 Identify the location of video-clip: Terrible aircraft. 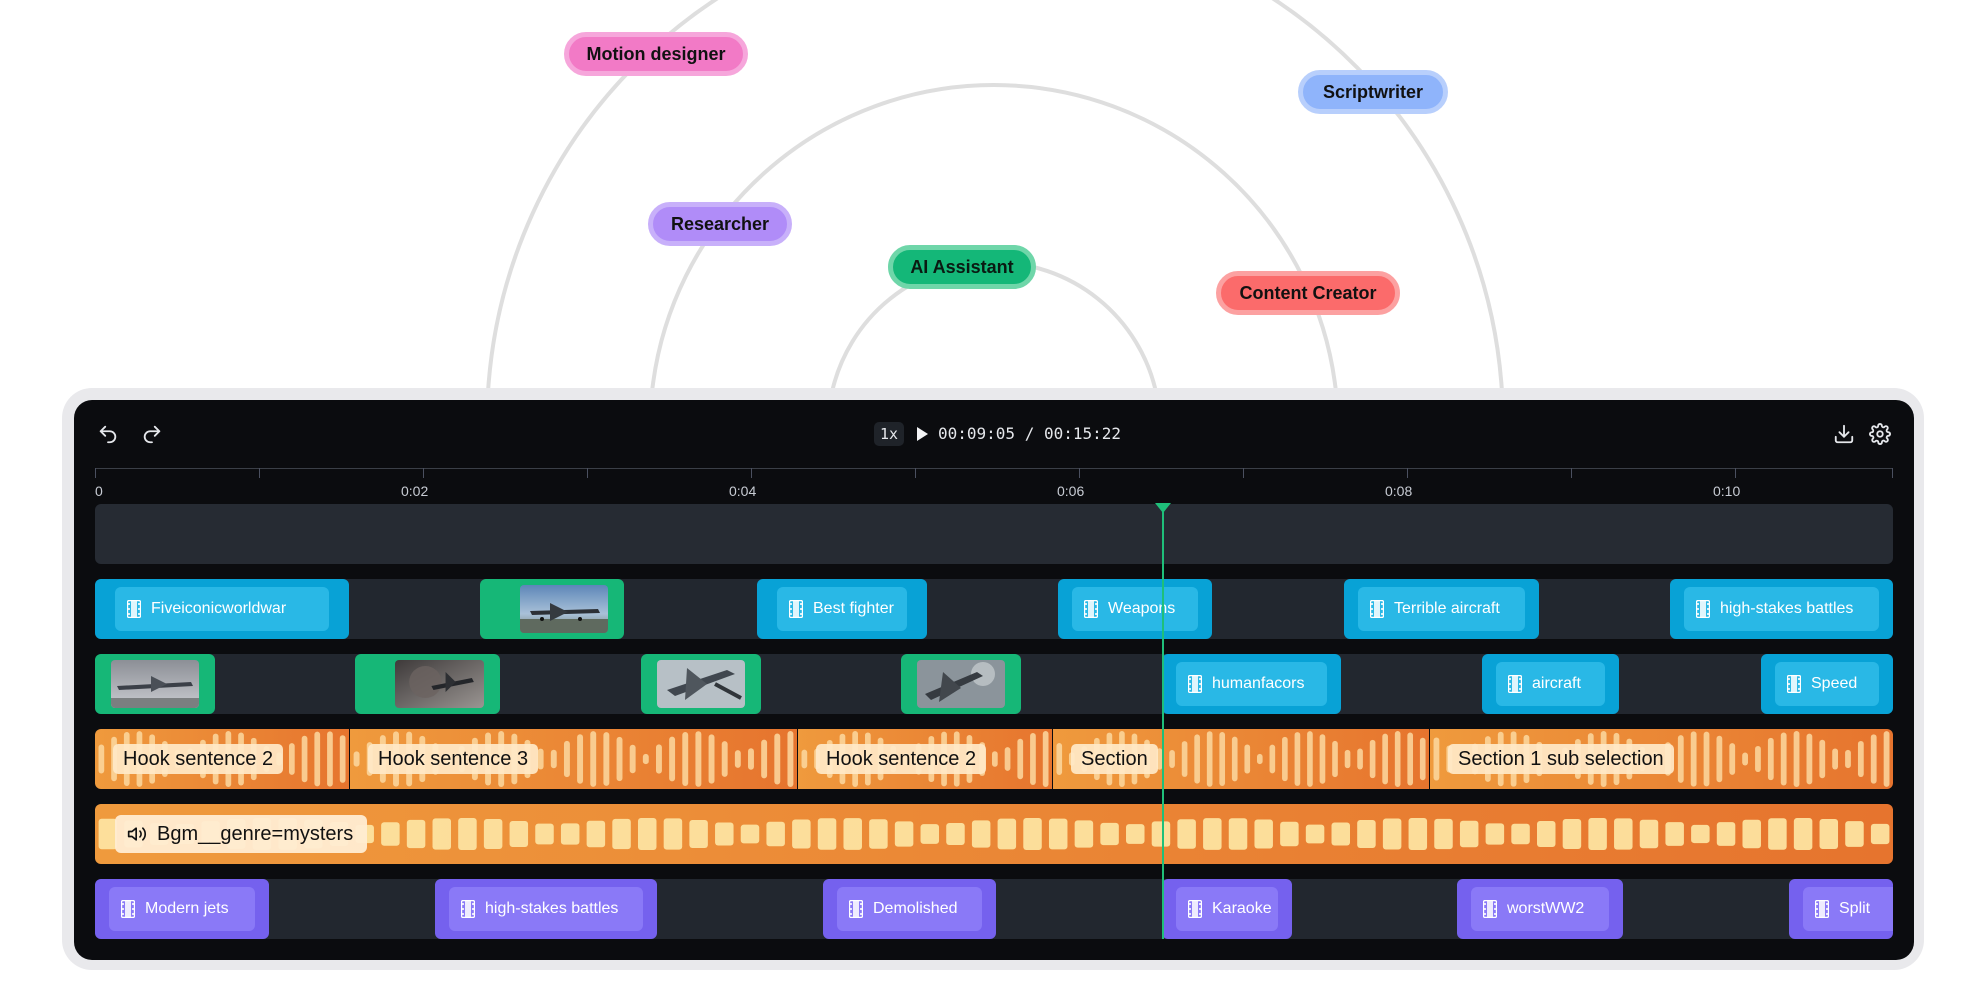
(1441, 609).